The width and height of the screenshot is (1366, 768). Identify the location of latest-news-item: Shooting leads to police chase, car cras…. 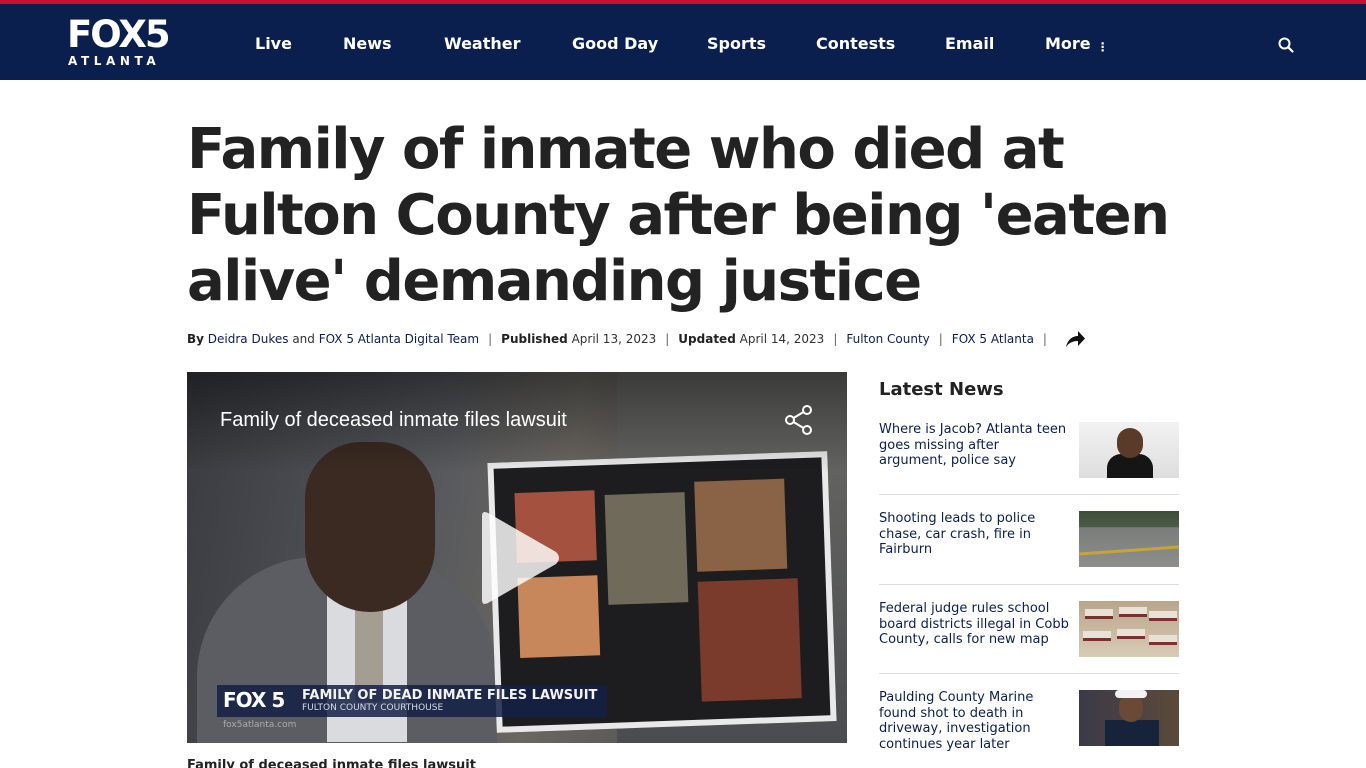
(1029, 548).